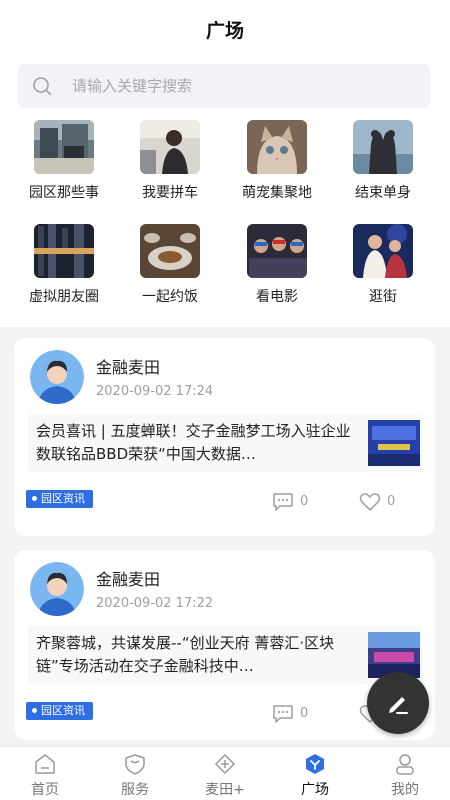  What do you see at coordinates (398, 705) in the screenshot?
I see `pencil-icon` at bounding box center [398, 705].